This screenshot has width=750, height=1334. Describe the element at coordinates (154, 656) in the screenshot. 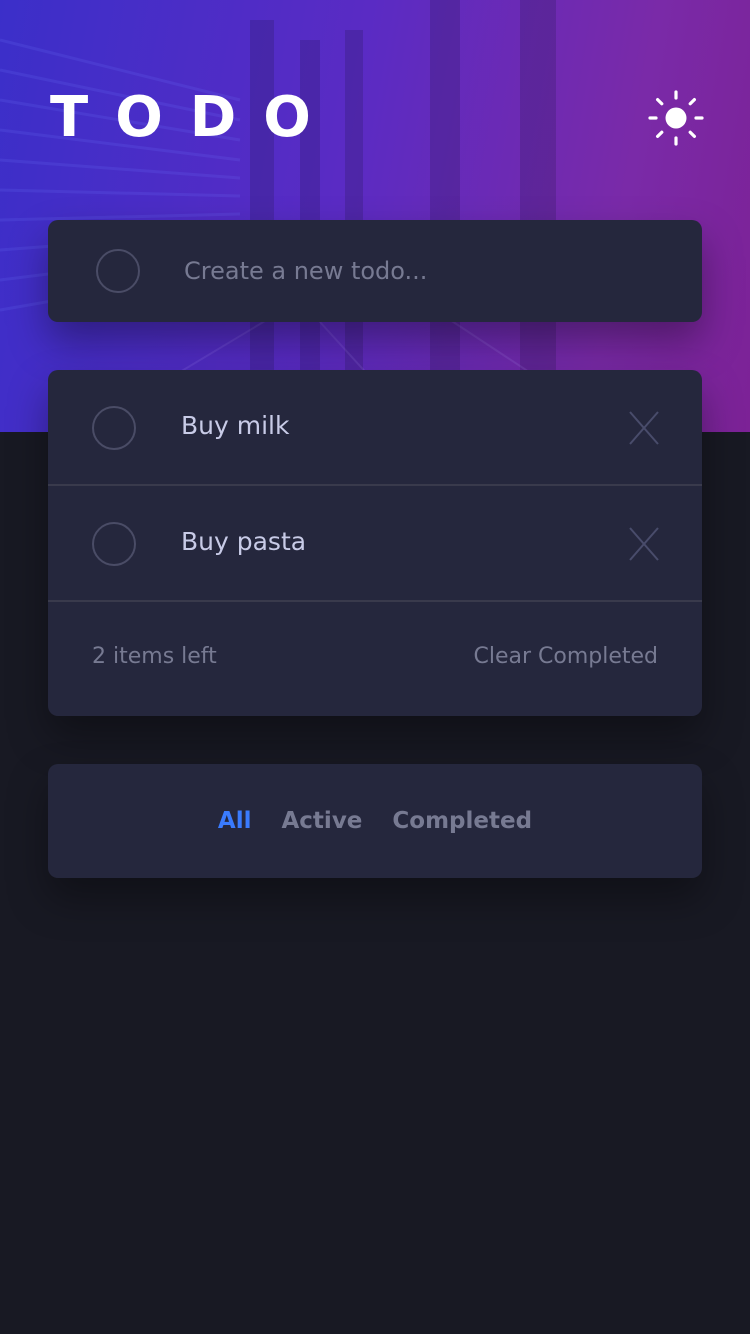

I see `items-left-count: 2 items left` at that location.